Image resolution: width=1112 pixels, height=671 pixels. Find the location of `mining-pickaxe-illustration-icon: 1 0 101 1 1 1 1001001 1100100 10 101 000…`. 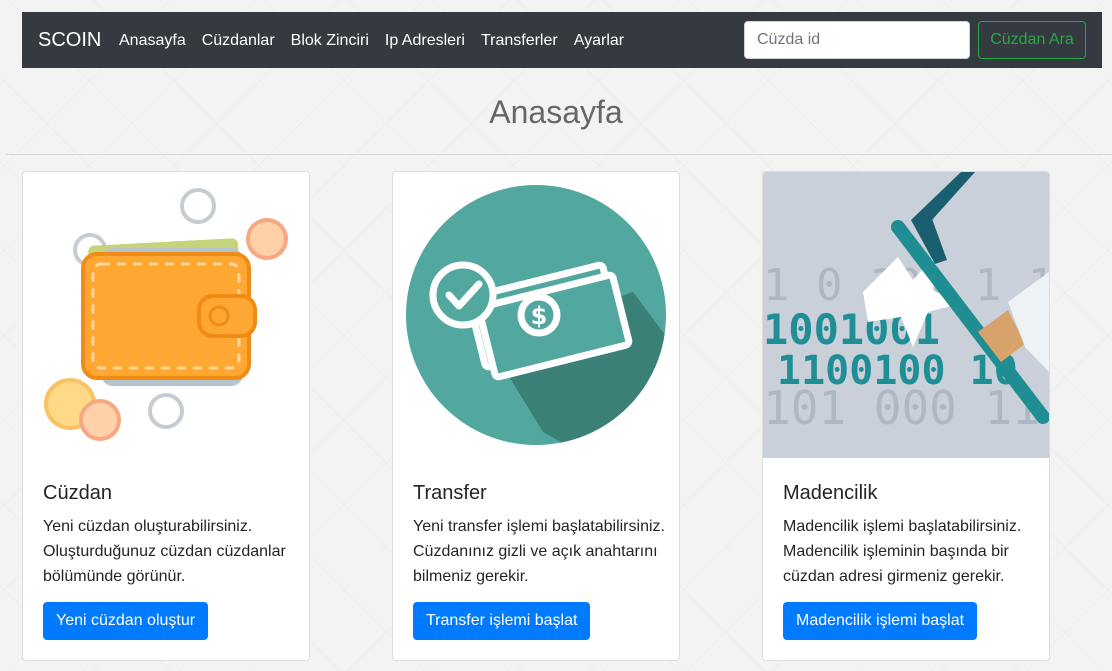

mining-pickaxe-illustration-icon: 1 0 101 1 1 1 1001001 1100100 10 101 000… is located at coordinates (906, 315).